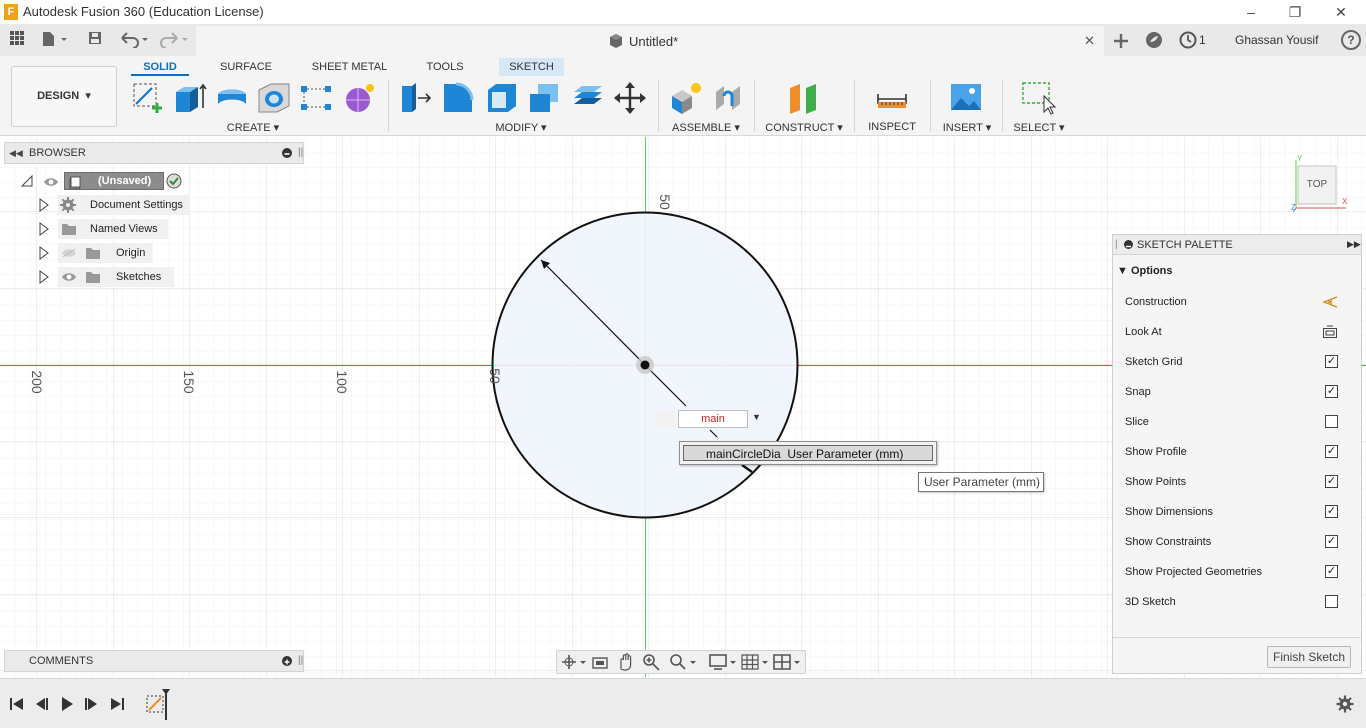  What do you see at coordinates (892, 98) in the screenshot?
I see `measure-icon` at bounding box center [892, 98].